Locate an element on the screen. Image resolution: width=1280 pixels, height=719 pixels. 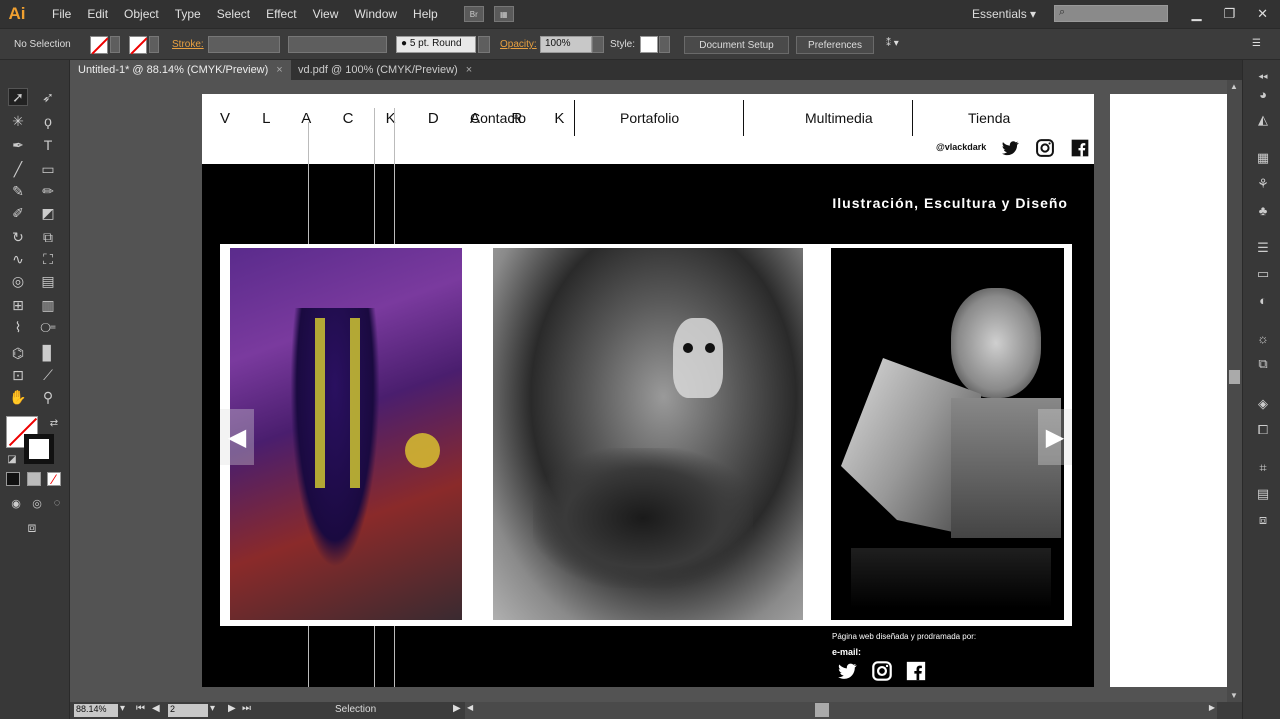
menu-type: Type is located at coordinates (188, 14).